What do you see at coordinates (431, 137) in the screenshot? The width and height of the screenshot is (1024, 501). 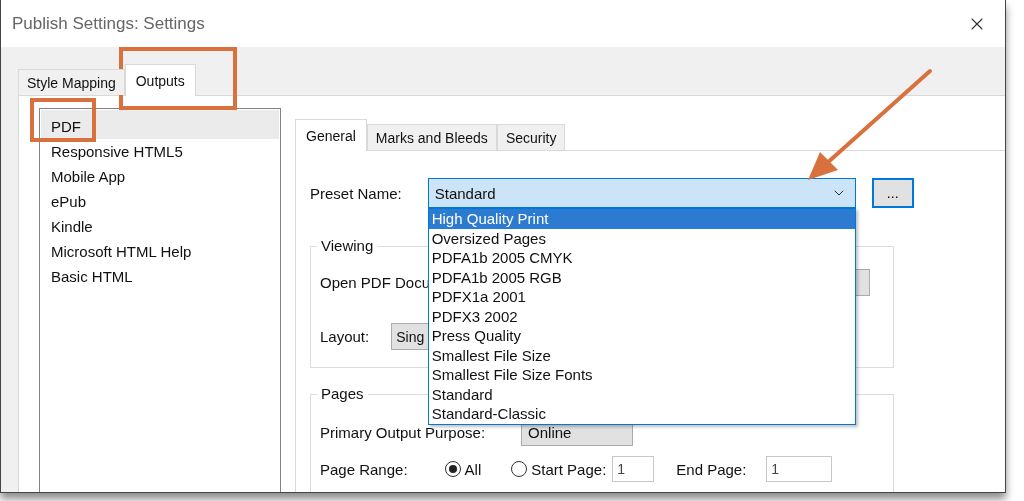 I see `tab: Marks and Bleeds` at bounding box center [431, 137].